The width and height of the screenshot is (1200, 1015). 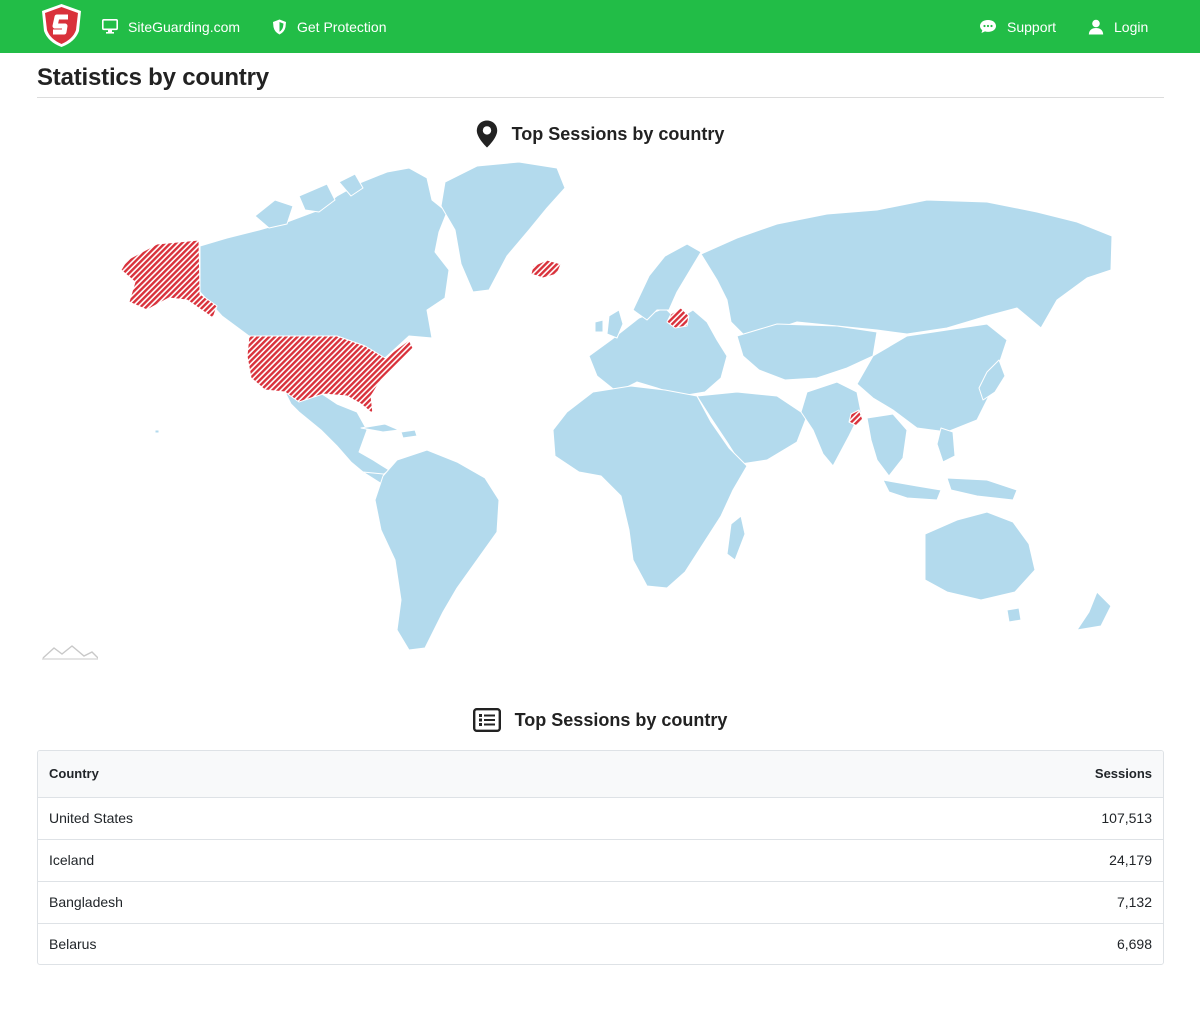 I want to click on column-header-country: Country, so click(x=360, y=774).